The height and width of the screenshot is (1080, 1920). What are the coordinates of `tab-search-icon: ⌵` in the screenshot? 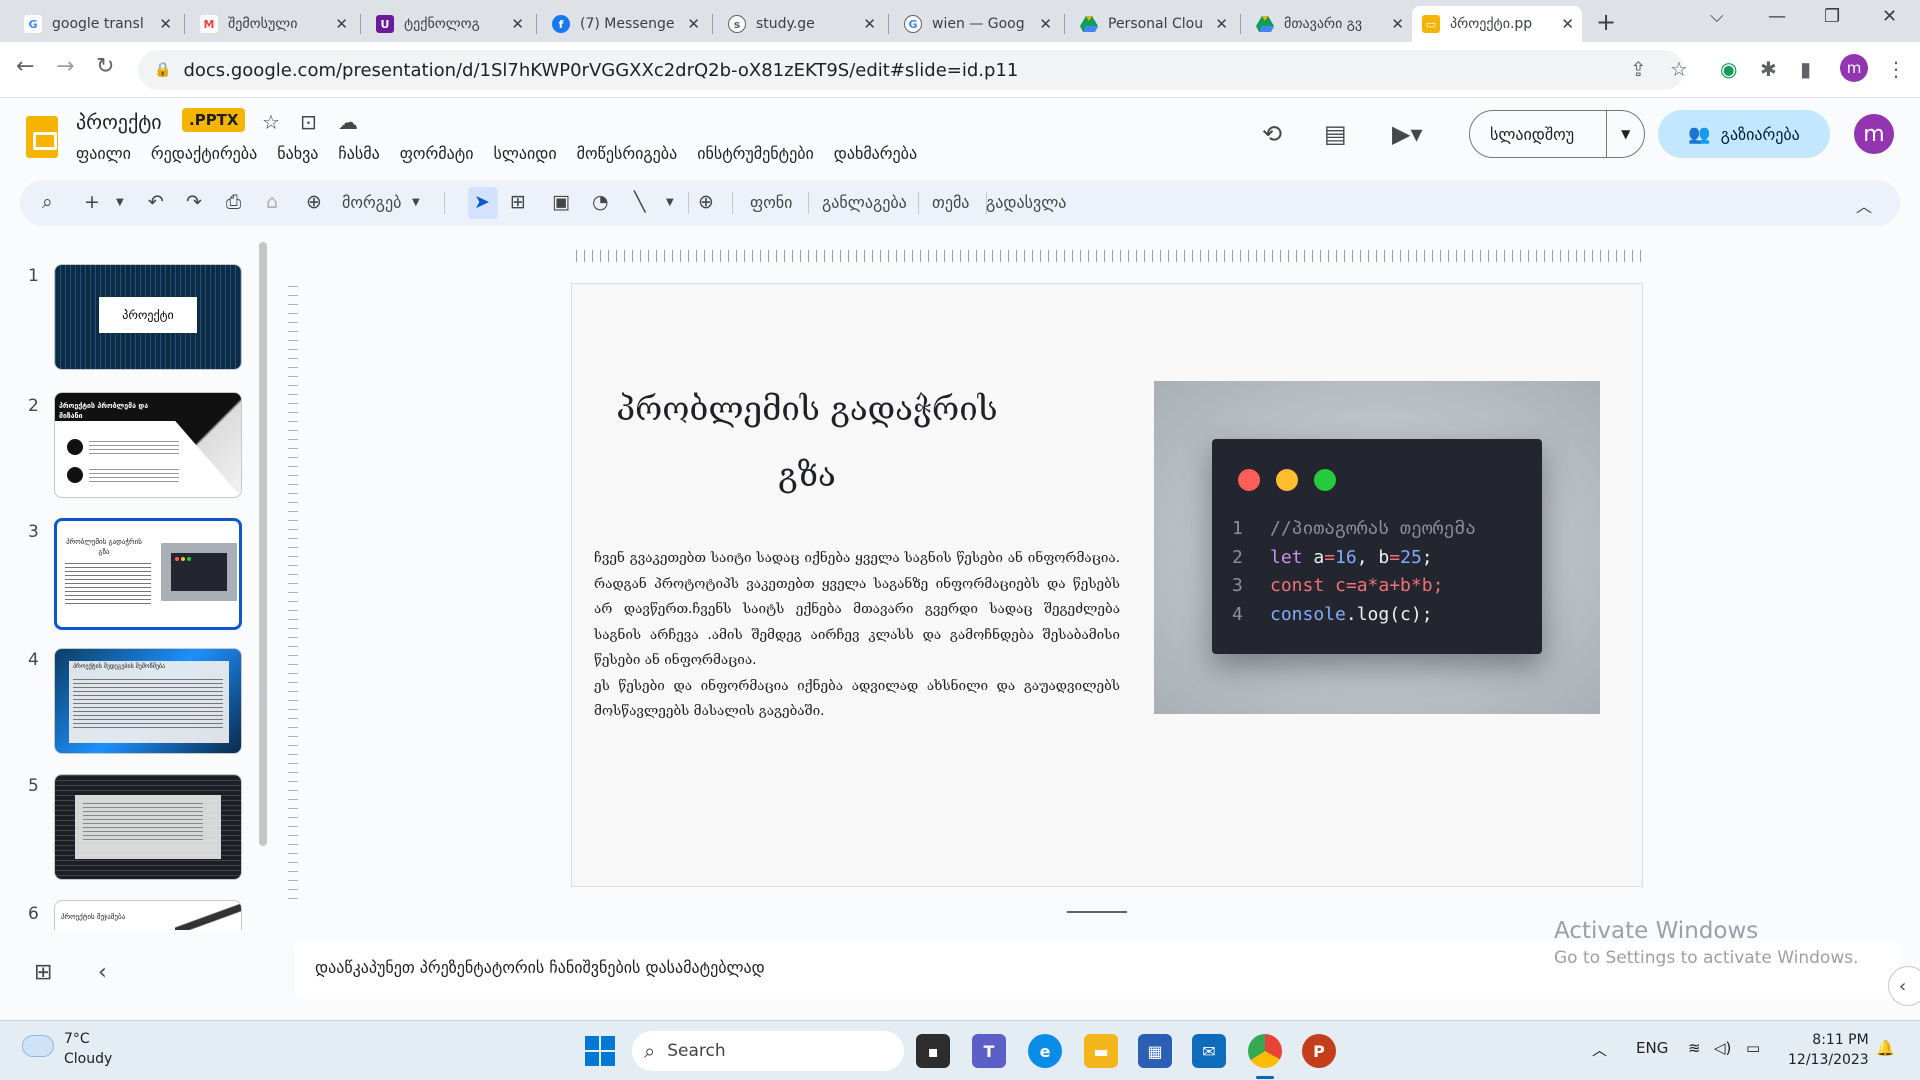 It's located at (1717, 16).